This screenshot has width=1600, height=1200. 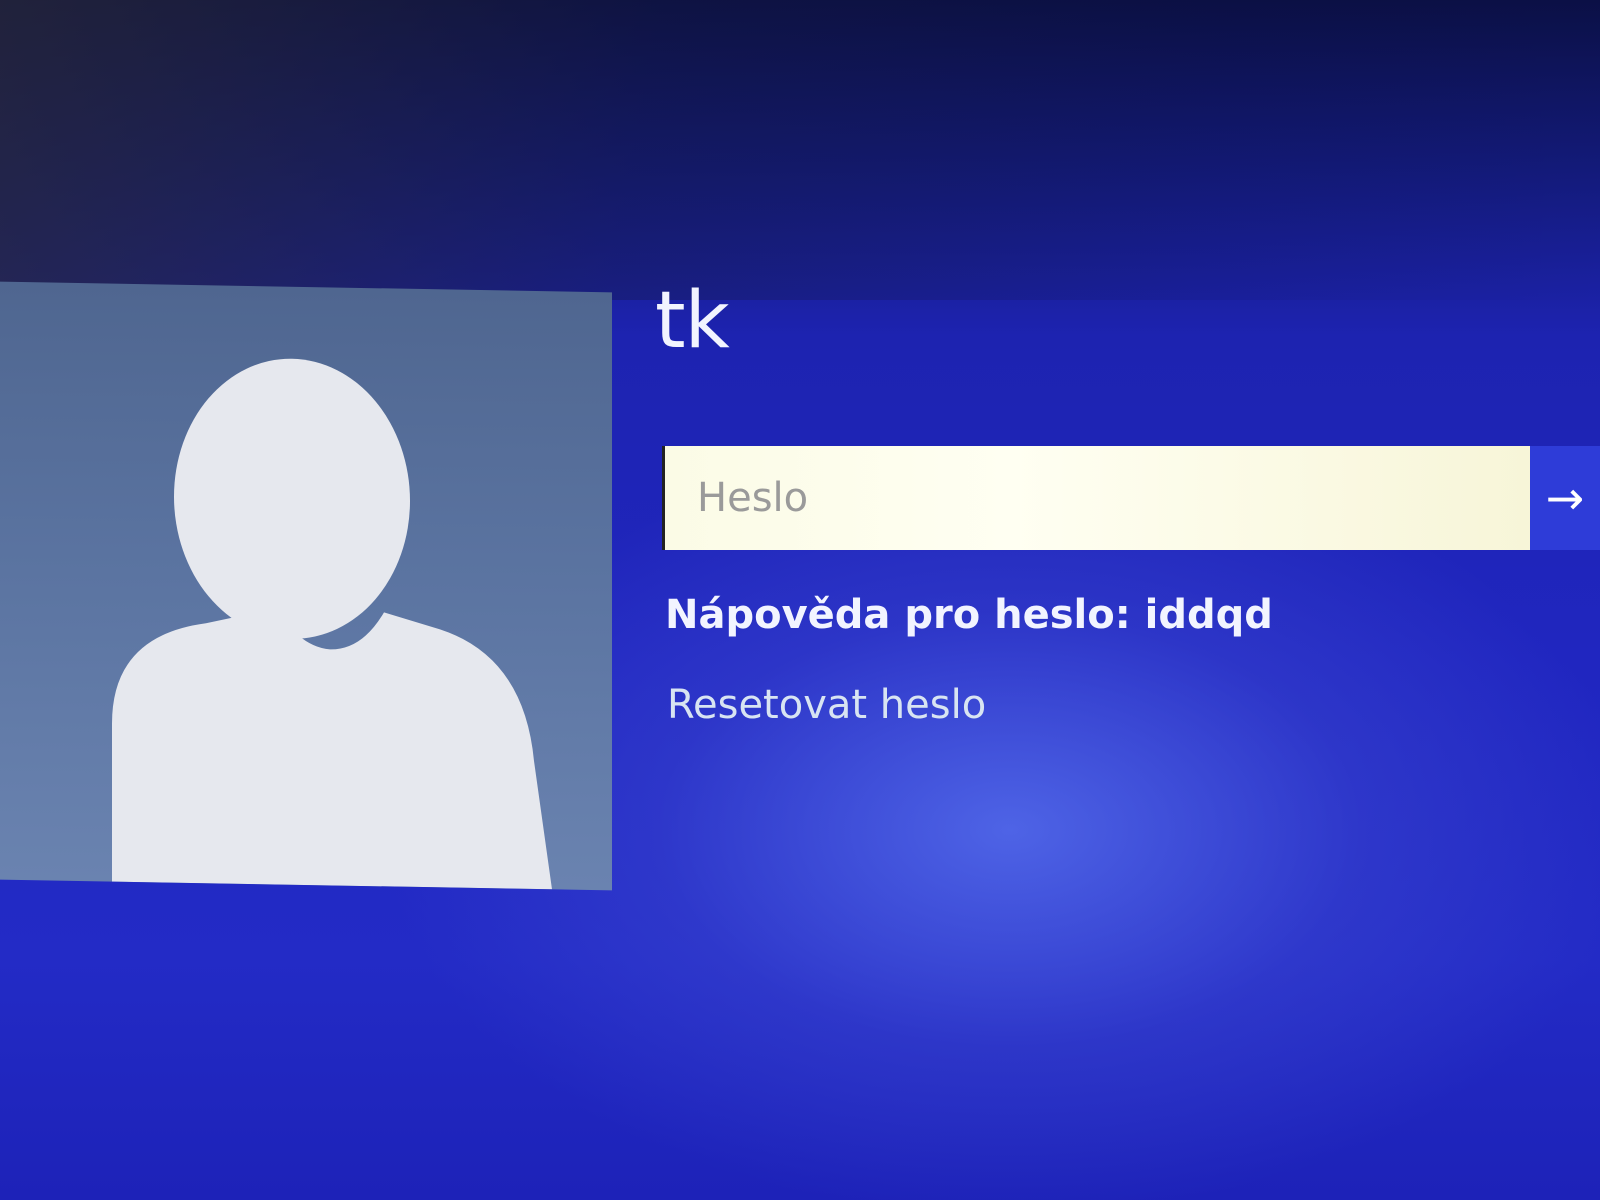 What do you see at coordinates (1096, 498) in the screenshot?
I see `password-input` at bounding box center [1096, 498].